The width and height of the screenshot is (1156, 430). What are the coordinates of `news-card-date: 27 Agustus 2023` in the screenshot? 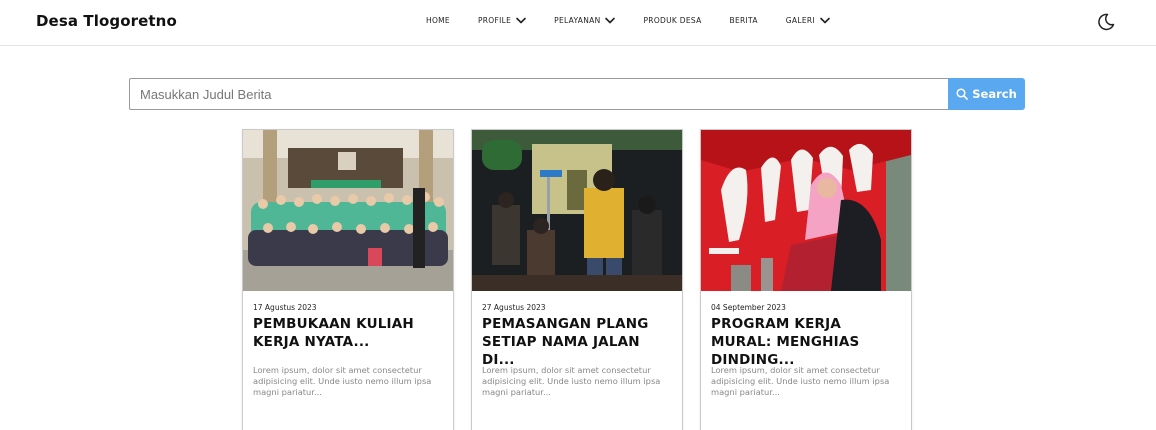 It's located at (514, 307).